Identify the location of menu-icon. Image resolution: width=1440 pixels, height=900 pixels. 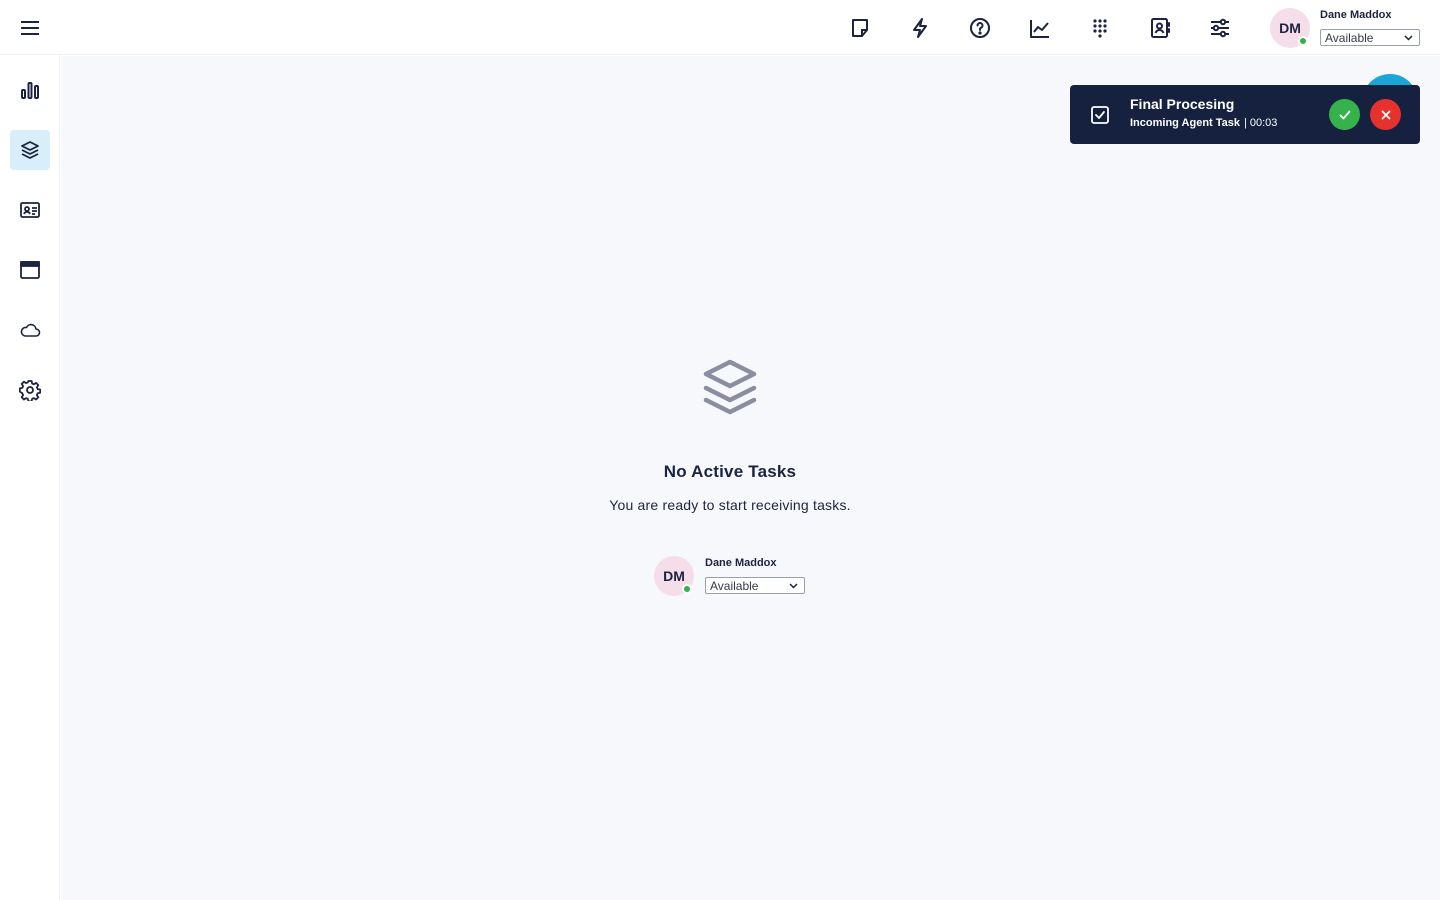
(30, 28).